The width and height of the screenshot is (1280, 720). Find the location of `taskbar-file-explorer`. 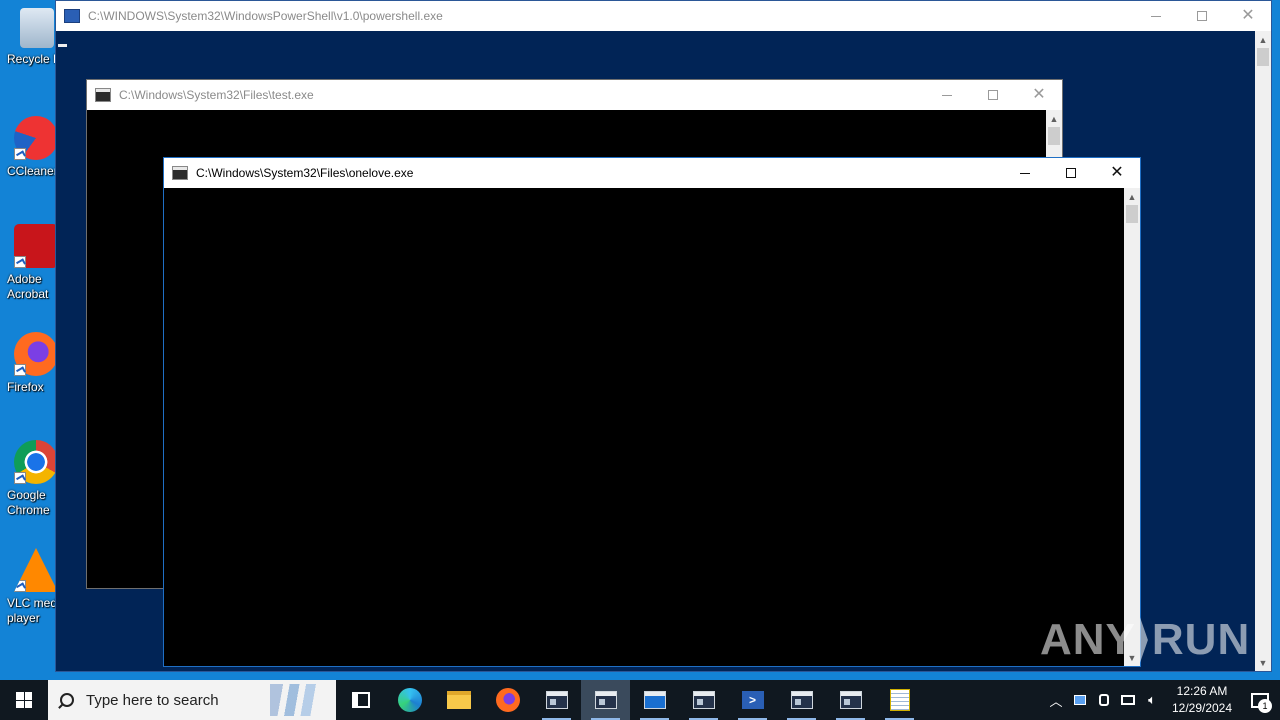

taskbar-file-explorer is located at coordinates (458, 700).